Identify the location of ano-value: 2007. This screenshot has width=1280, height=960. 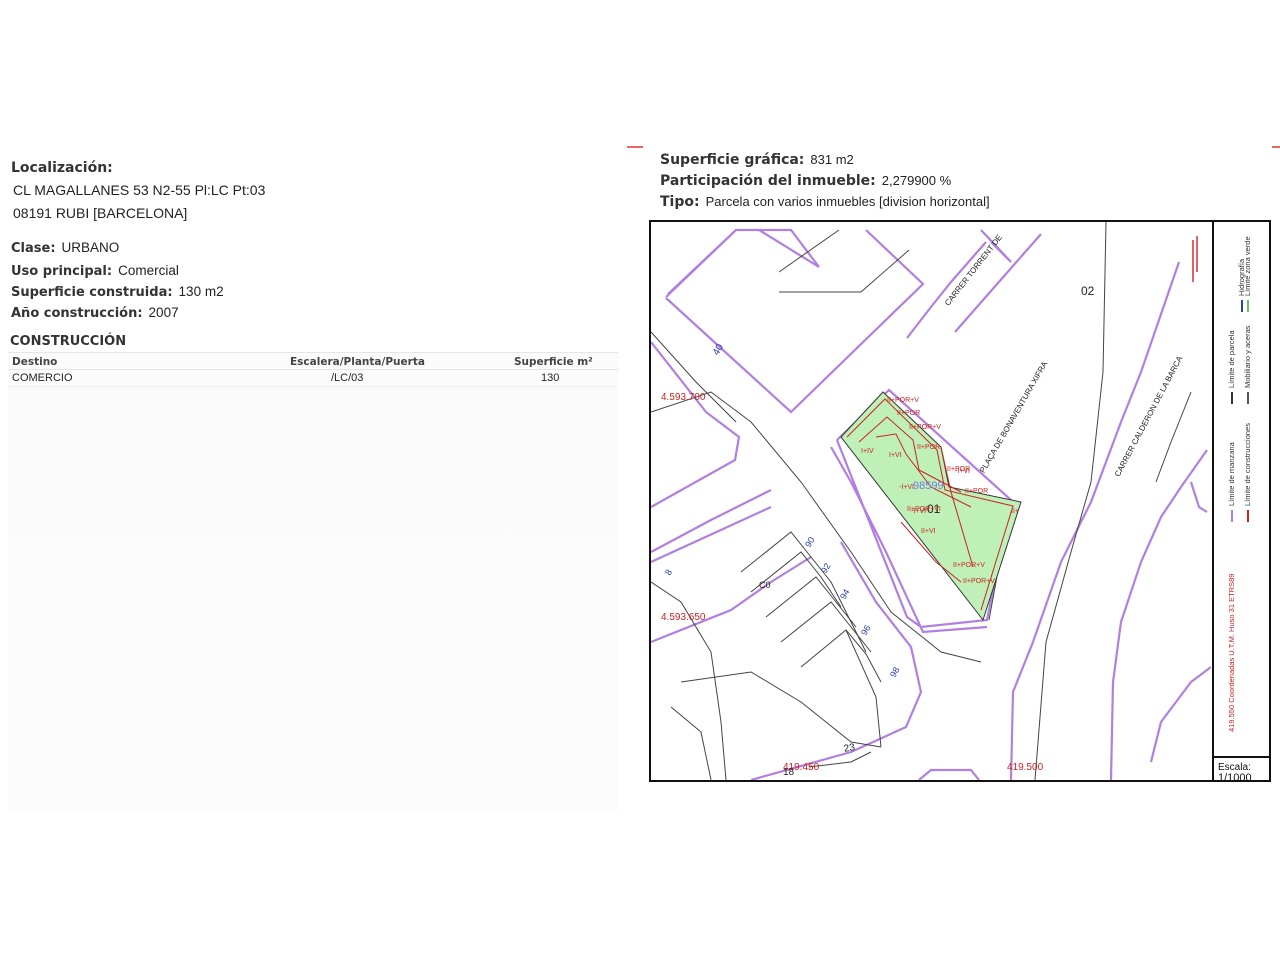
(163, 312).